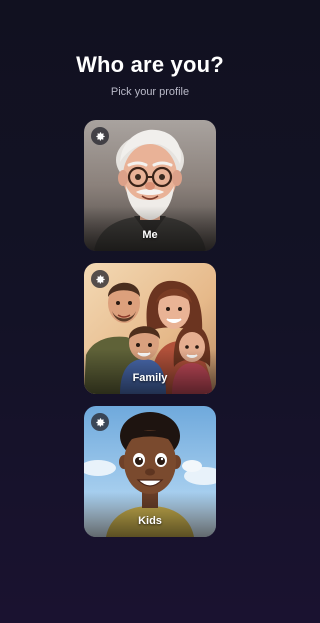  Describe the element at coordinates (150, 64) in the screenshot. I see `page-title: Who are you?` at that location.